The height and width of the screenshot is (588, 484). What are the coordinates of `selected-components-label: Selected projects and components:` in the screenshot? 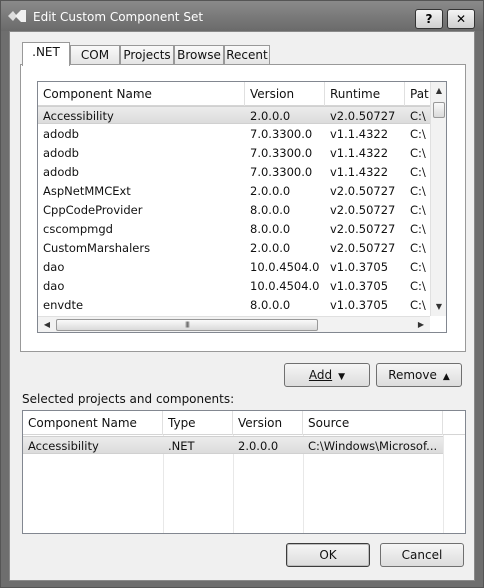 It's located at (128, 399).